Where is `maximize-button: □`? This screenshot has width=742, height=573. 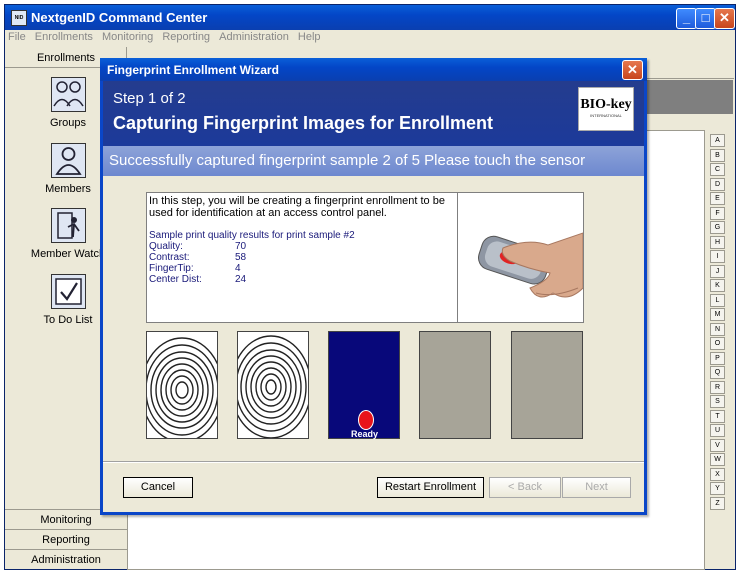
maximize-button: □ is located at coordinates (705, 18).